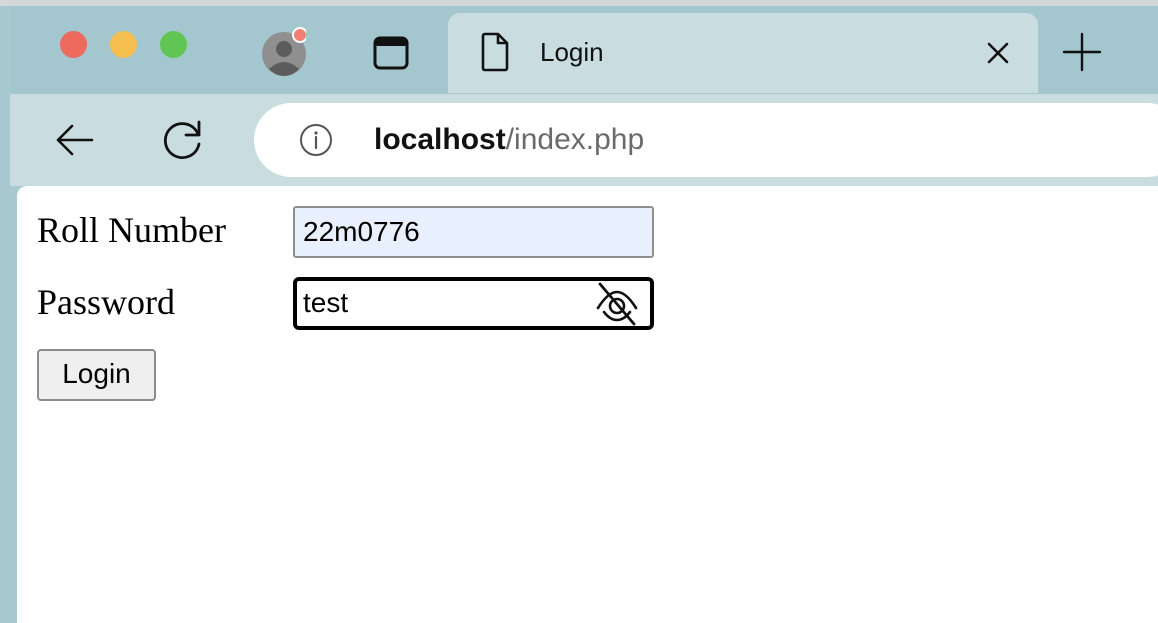 This screenshot has width=1158, height=623. Describe the element at coordinates (473, 232) in the screenshot. I see `roll-number-input: 22m0776` at that location.